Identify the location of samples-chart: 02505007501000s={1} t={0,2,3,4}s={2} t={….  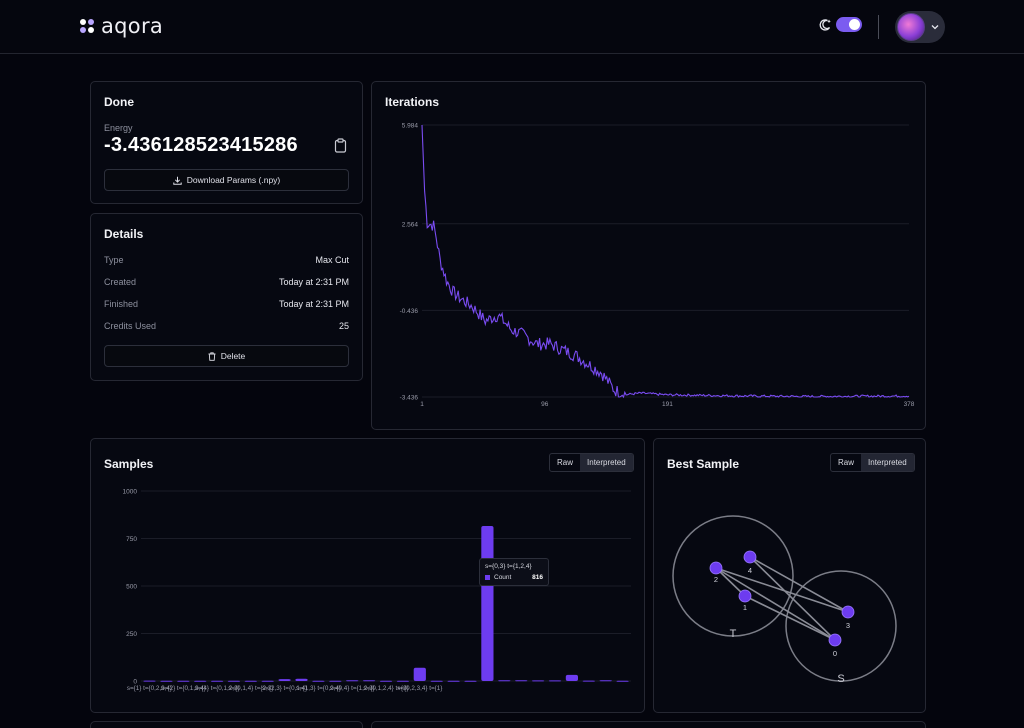
(377, 590).